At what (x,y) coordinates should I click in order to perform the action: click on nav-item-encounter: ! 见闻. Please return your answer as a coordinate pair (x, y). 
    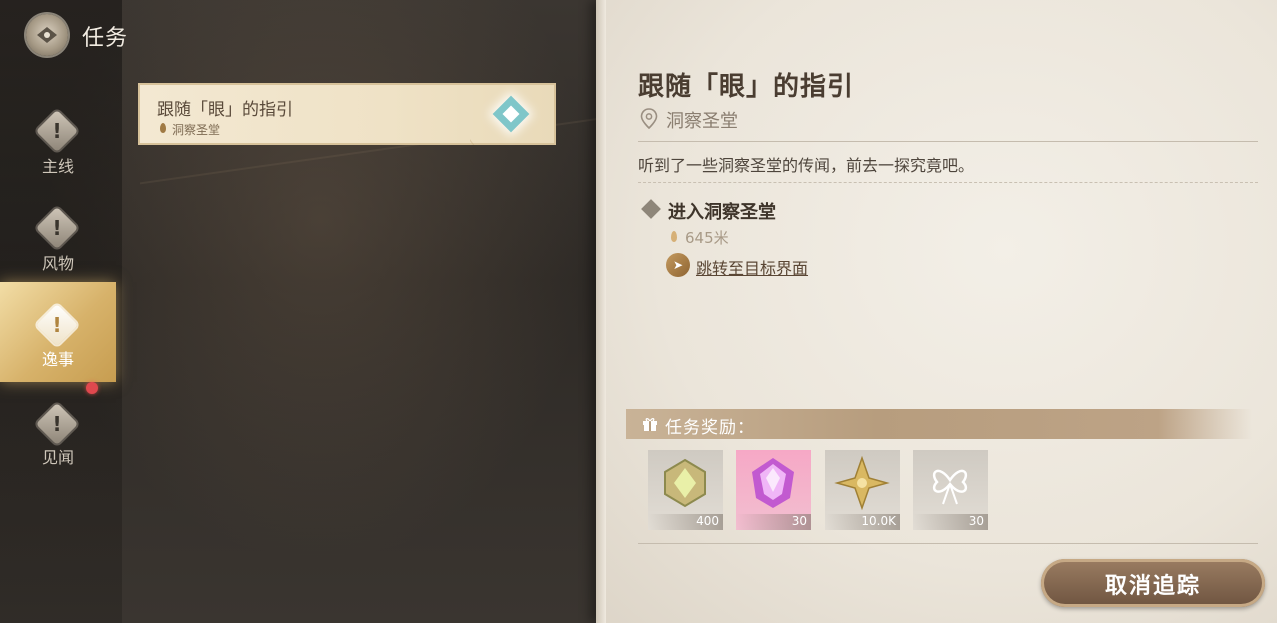
    Looking at the image, I should click on (58, 443).